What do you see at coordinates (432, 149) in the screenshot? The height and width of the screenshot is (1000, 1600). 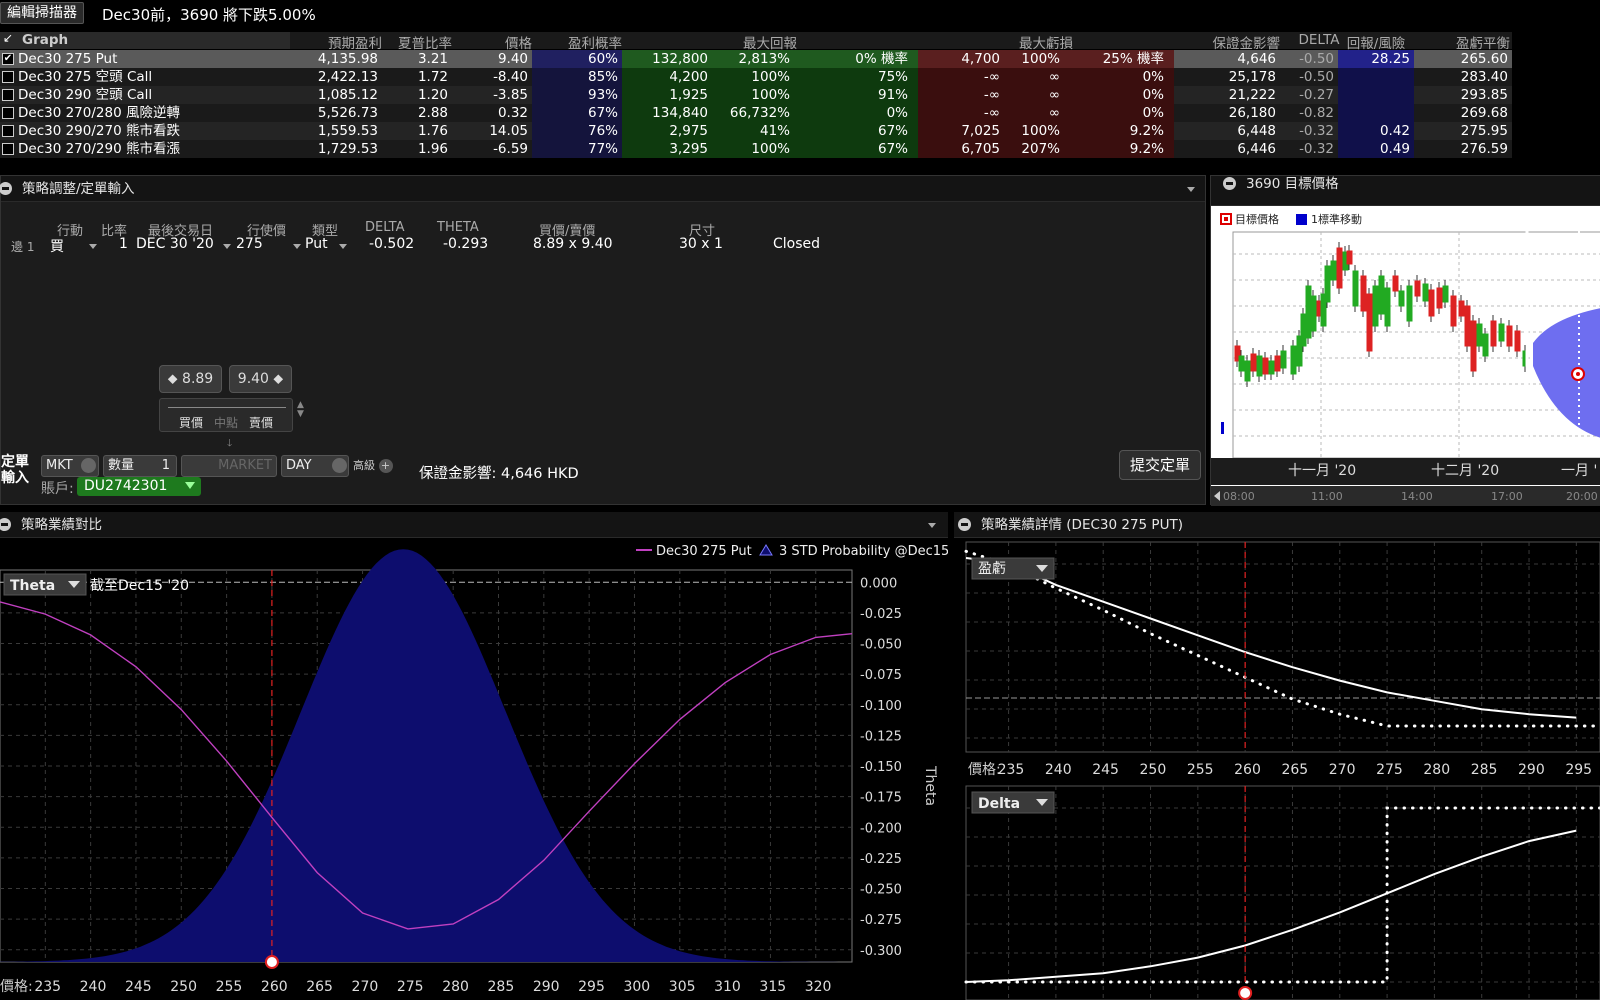 I see `cell-sharpe: 1.96` at bounding box center [432, 149].